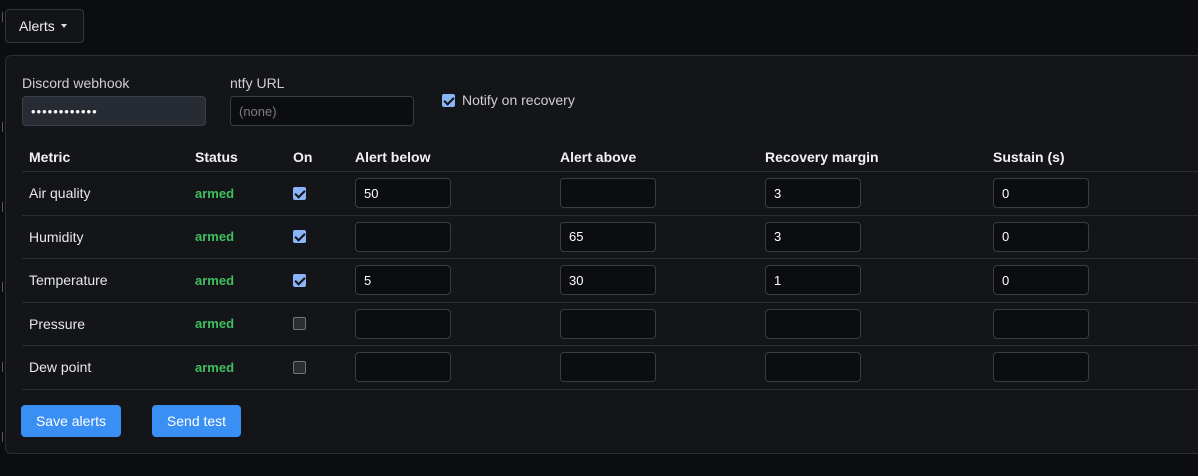 Image resolution: width=1198 pixels, height=476 pixels. Describe the element at coordinates (76, 83) in the screenshot. I see `webhook-label: Discord webhook` at that location.